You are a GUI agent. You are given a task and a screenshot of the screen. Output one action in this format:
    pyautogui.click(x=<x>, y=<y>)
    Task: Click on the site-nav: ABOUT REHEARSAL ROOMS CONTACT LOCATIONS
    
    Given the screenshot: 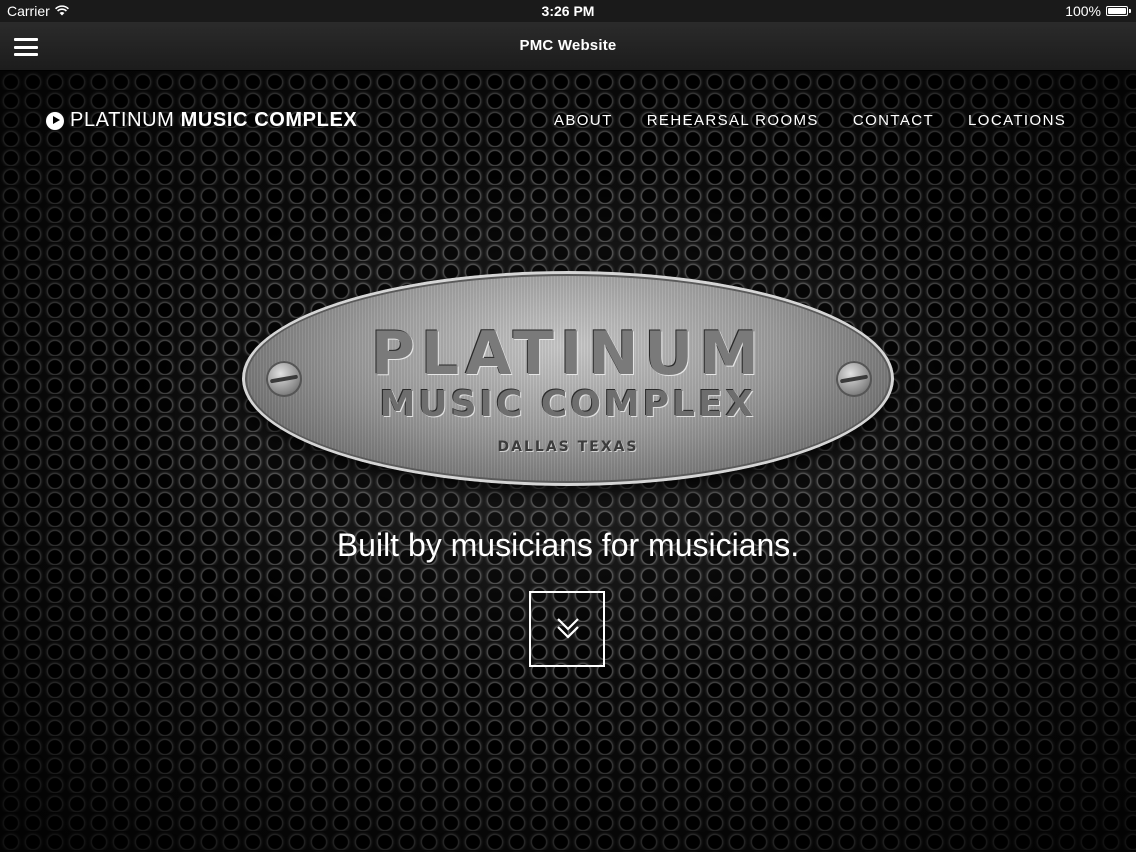 What is the action you would take?
    pyautogui.click(x=810, y=120)
    